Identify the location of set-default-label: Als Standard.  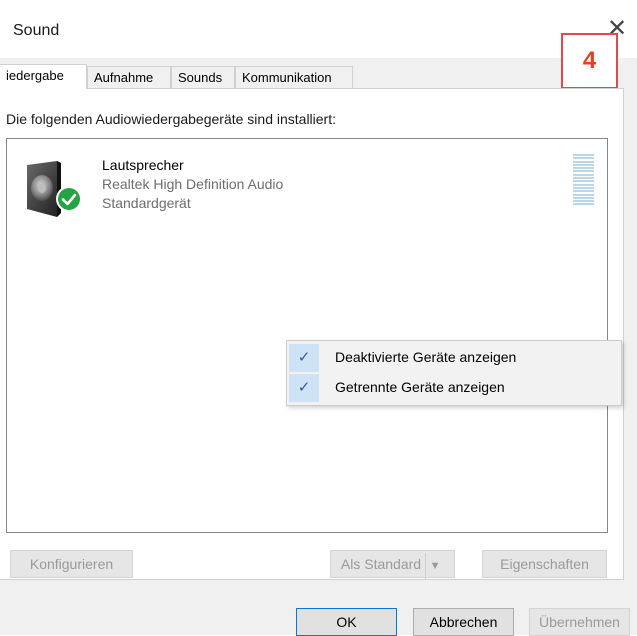
(381, 564).